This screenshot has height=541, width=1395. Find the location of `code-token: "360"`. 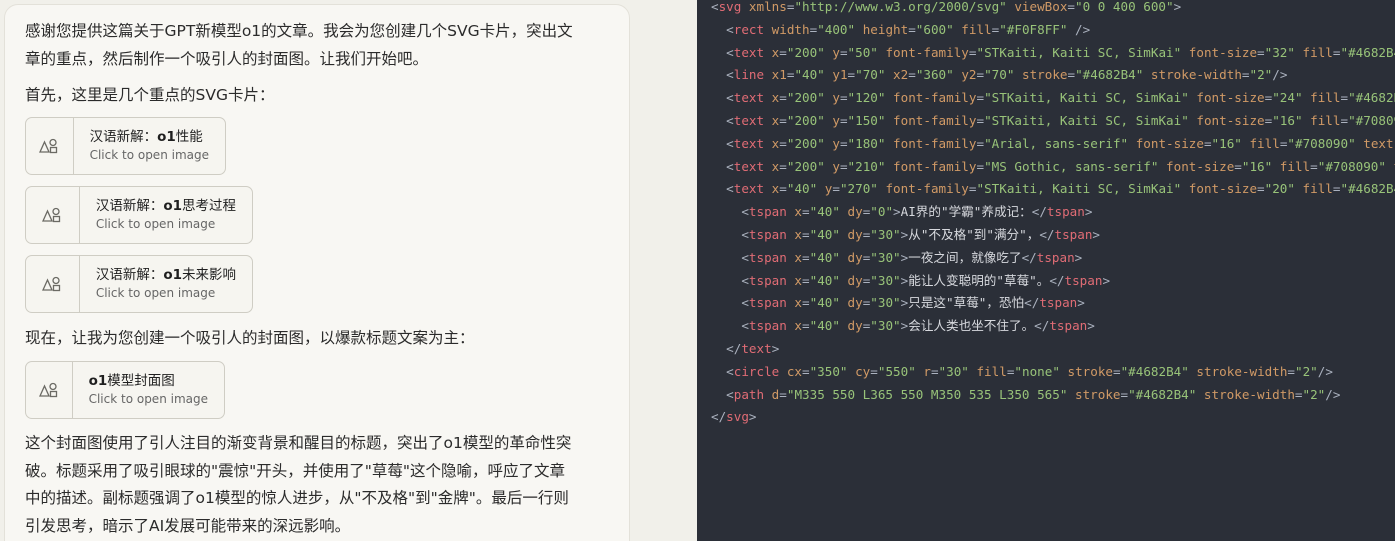

code-token: "360" is located at coordinates (934, 75).